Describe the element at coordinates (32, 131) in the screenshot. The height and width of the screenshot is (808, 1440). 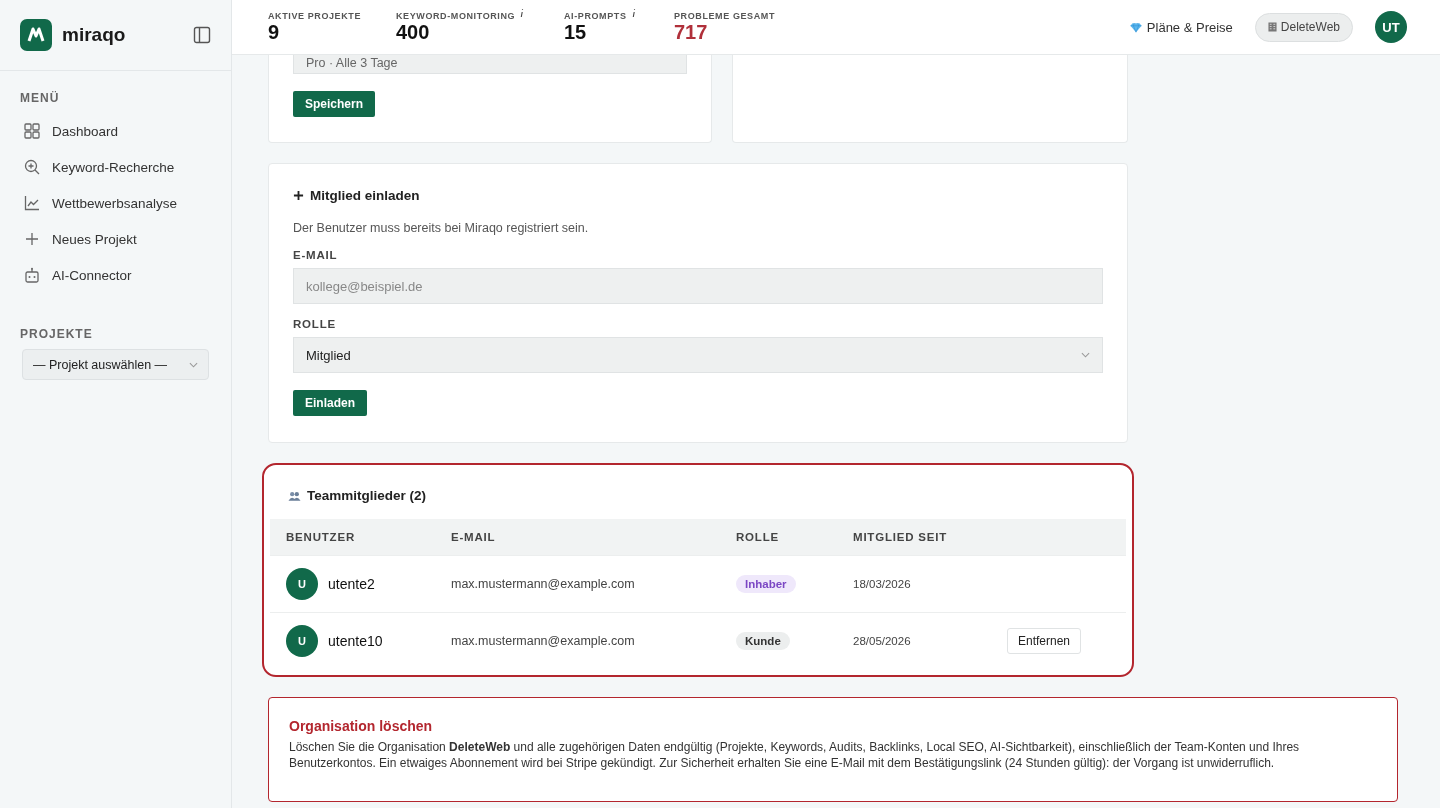
I see `grid-icon` at that location.